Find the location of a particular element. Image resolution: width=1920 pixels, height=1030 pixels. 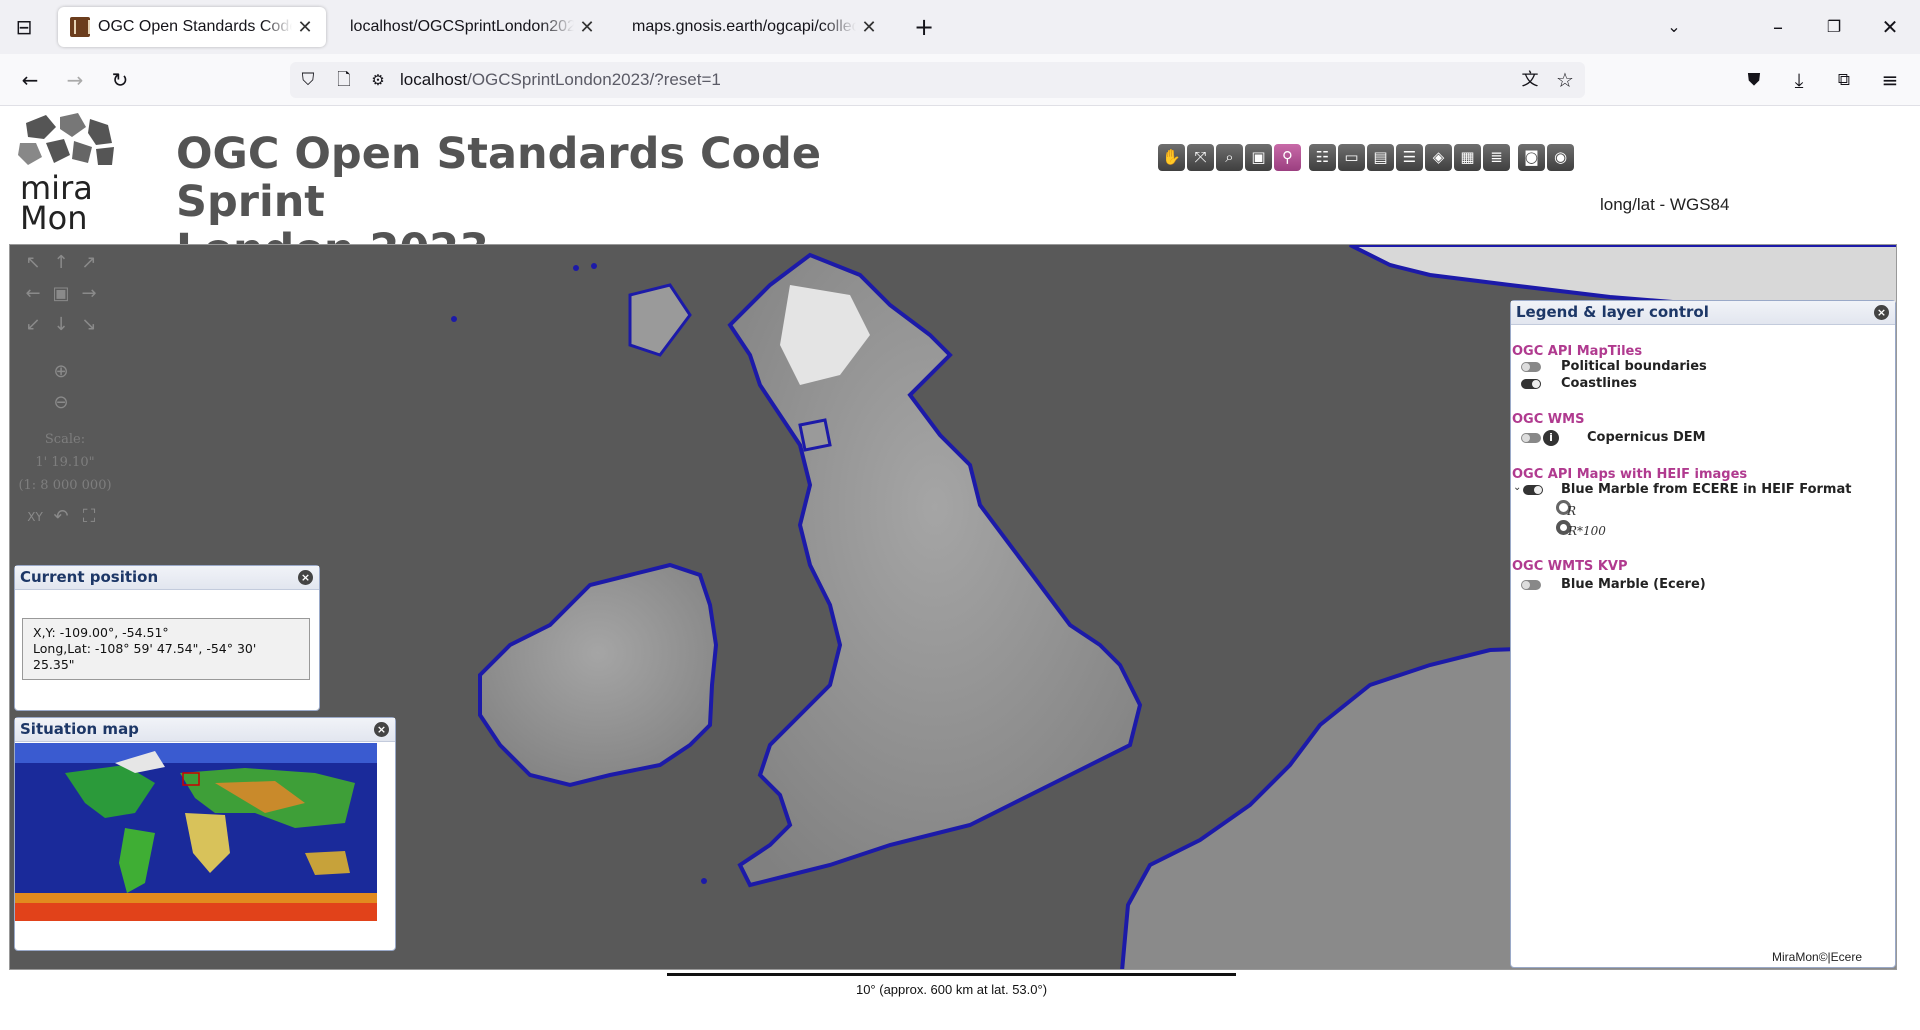

situation-map-panel: Situation map × is located at coordinates (205, 834).